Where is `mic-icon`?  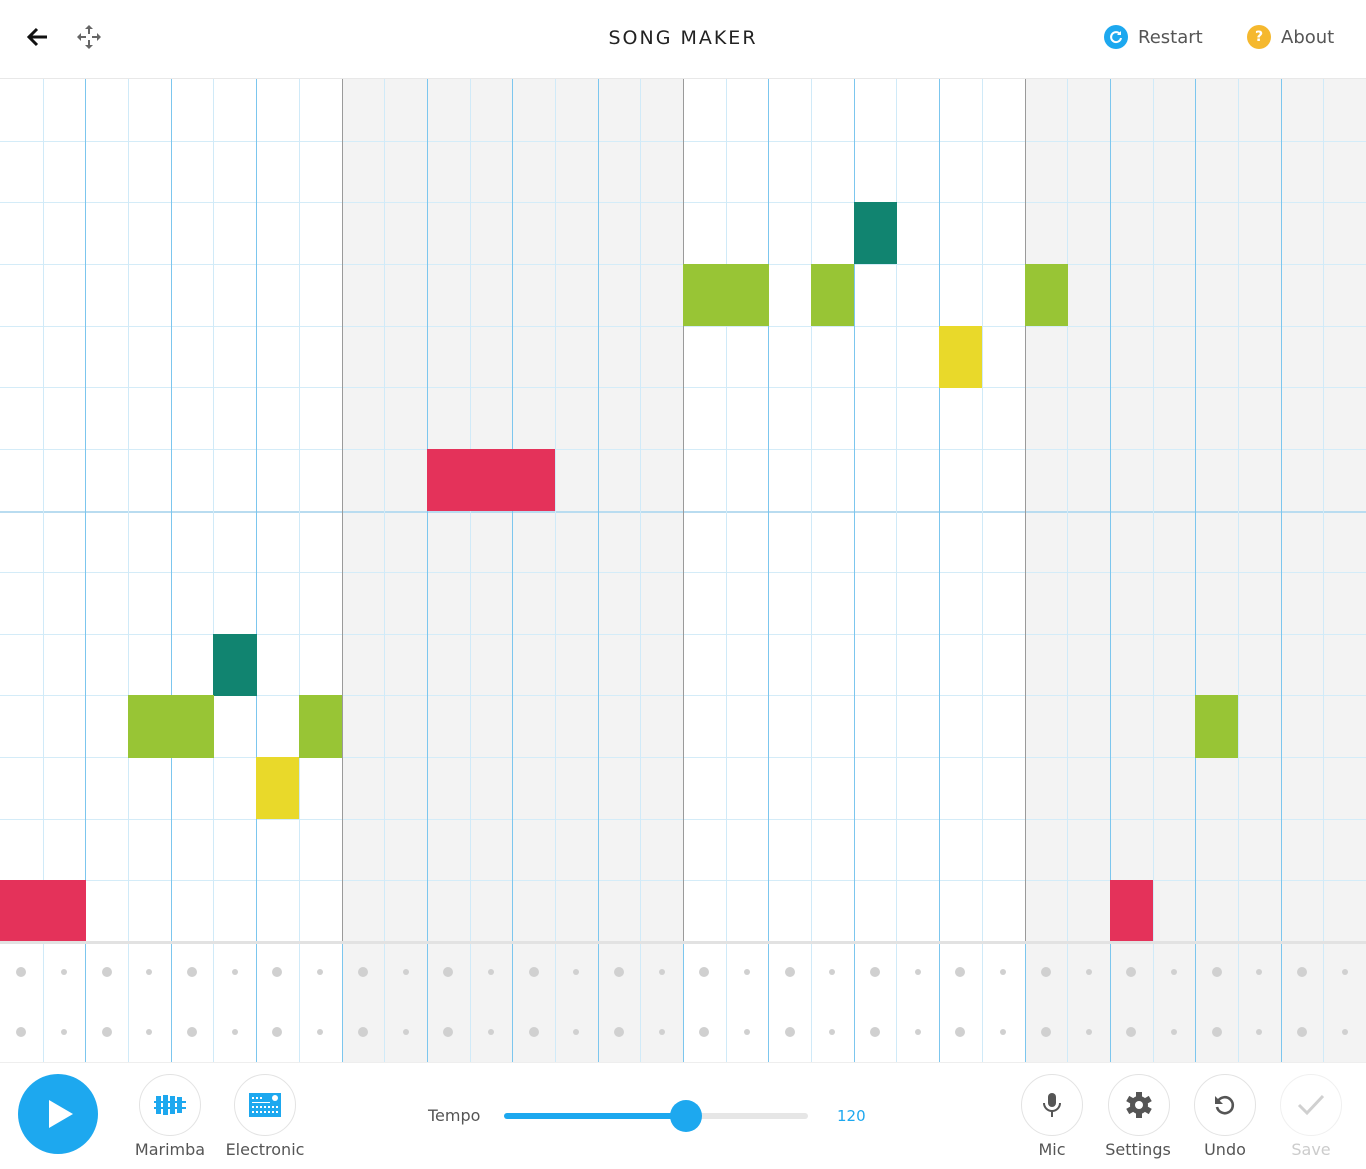
mic-icon is located at coordinates (1052, 1105).